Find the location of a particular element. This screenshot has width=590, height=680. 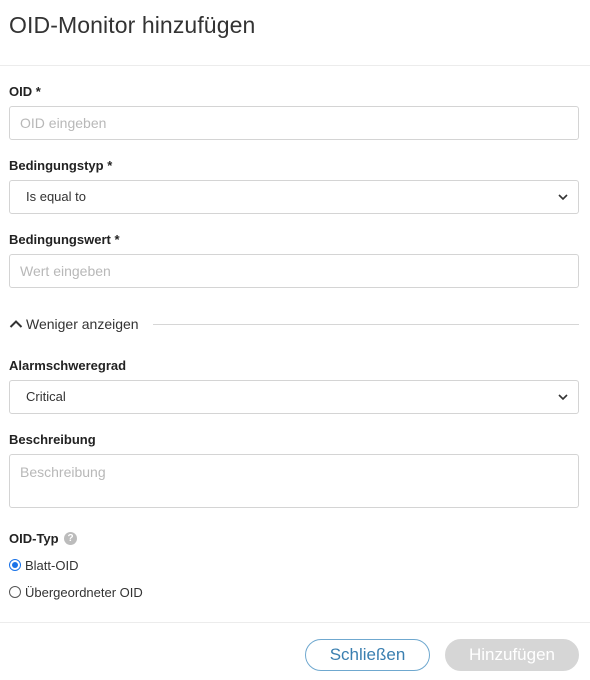

radio-parent-oid: Übergeordneter OID is located at coordinates (76, 592).